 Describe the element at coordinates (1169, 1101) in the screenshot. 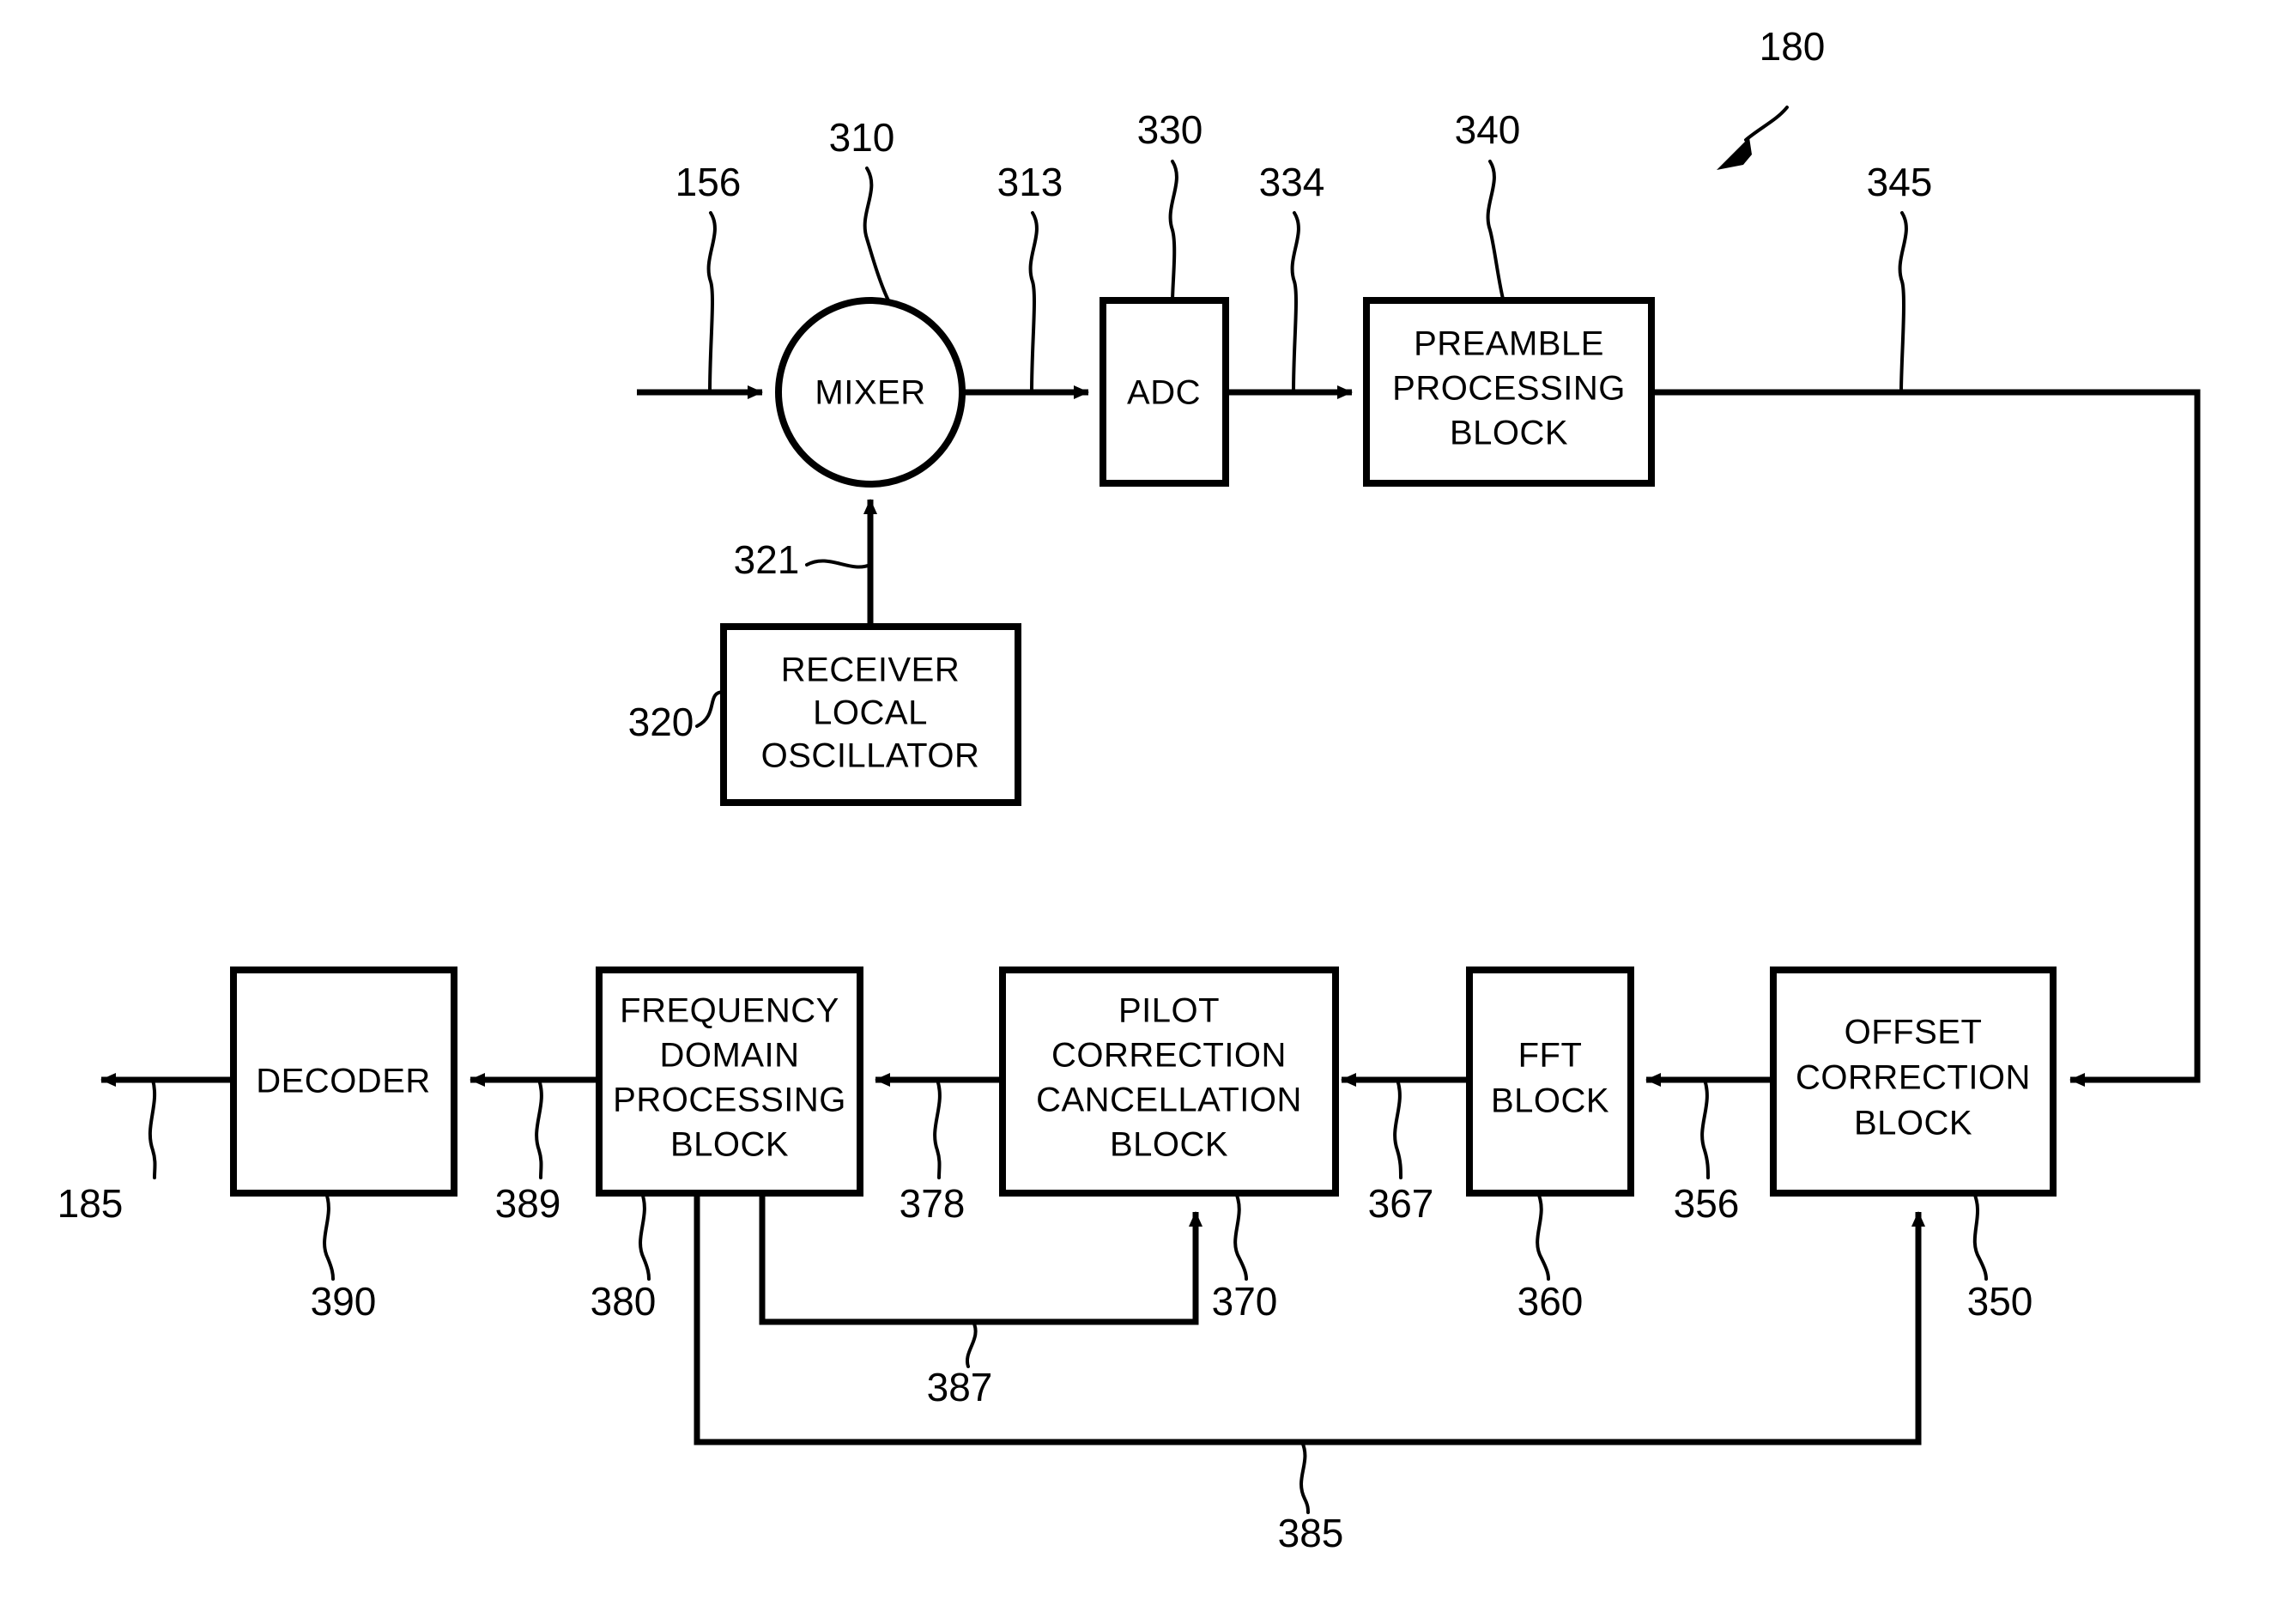

I see `block-pilot-label-line3: CANCELLATION` at that location.